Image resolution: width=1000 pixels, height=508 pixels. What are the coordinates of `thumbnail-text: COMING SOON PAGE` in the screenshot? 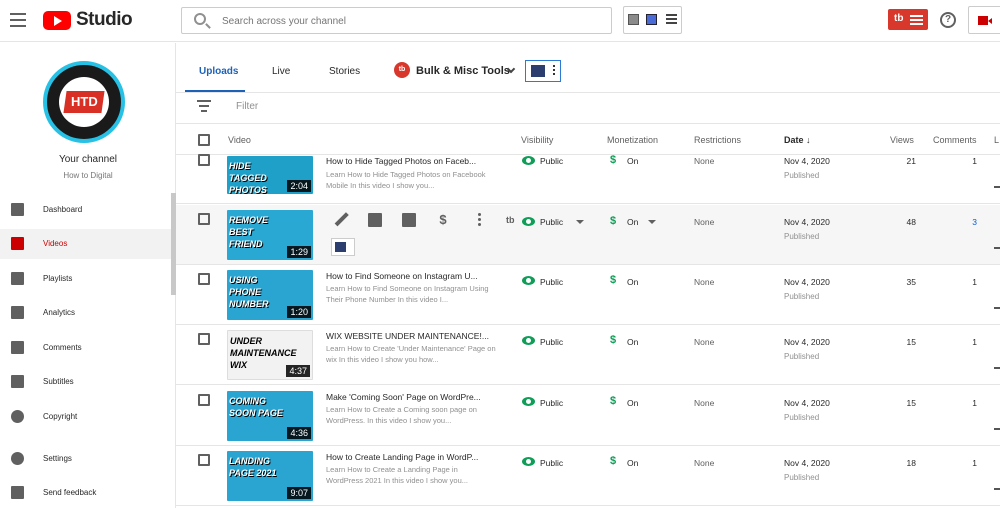 It's located at (256, 407).